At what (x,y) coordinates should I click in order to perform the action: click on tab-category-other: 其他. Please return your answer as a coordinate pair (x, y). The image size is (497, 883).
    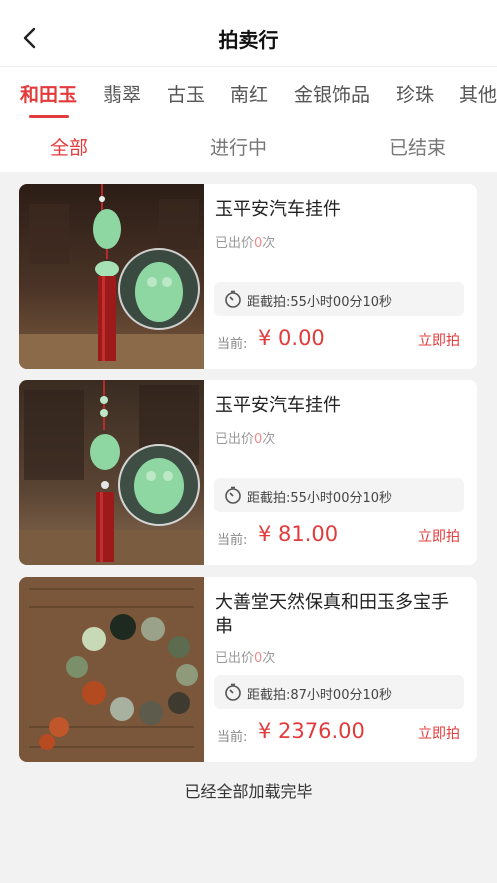
    Looking at the image, I should click on (478, 93).